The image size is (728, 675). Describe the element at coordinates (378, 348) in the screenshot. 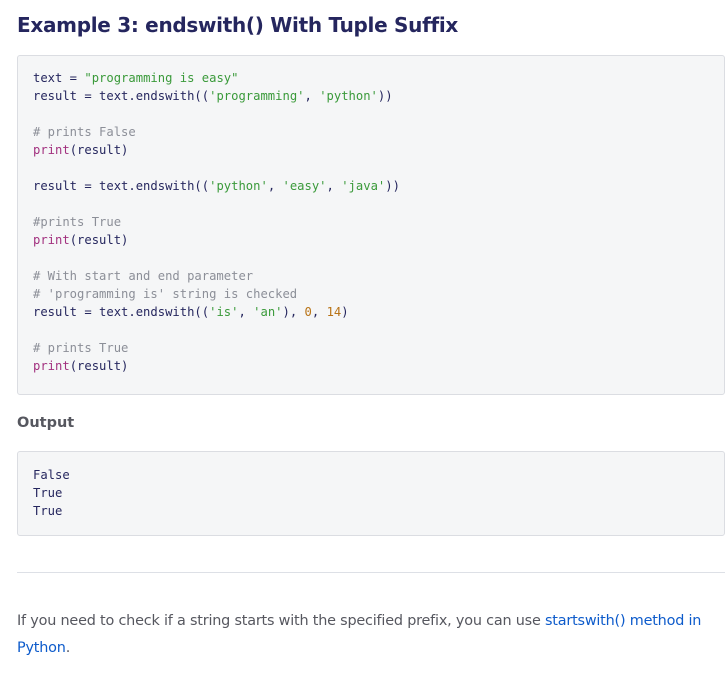

I see `code-line: # prints True` at that location.